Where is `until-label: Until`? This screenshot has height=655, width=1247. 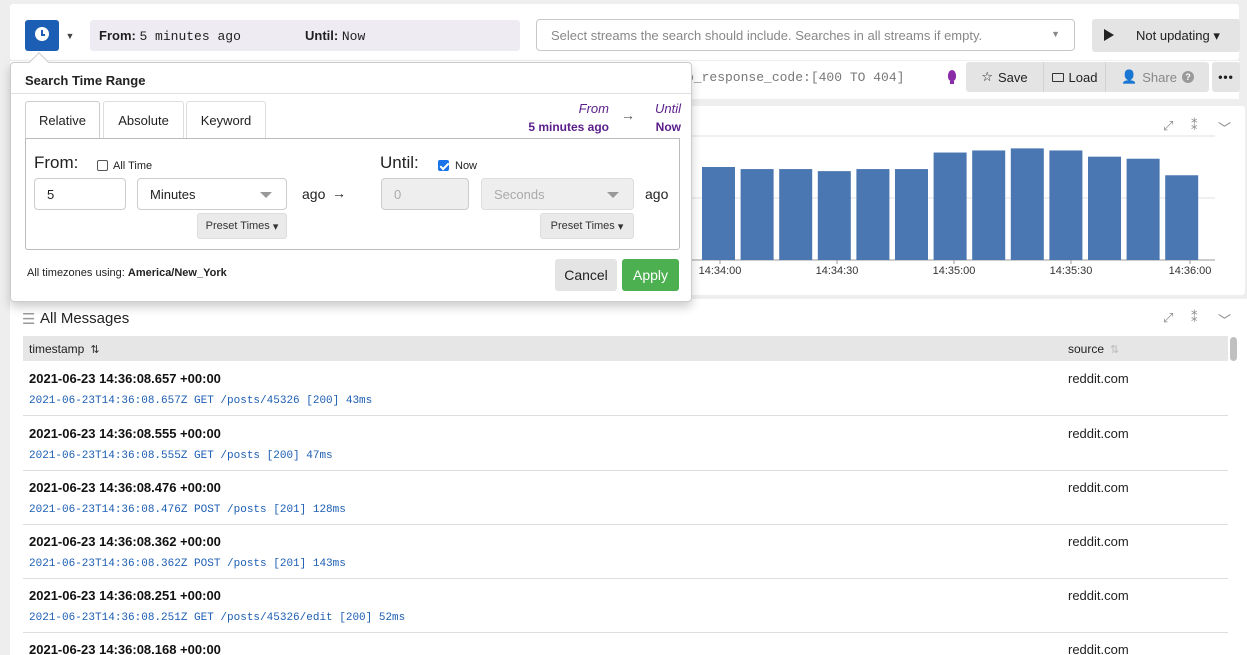
until-label: Until is located at coordinates (319, 35).